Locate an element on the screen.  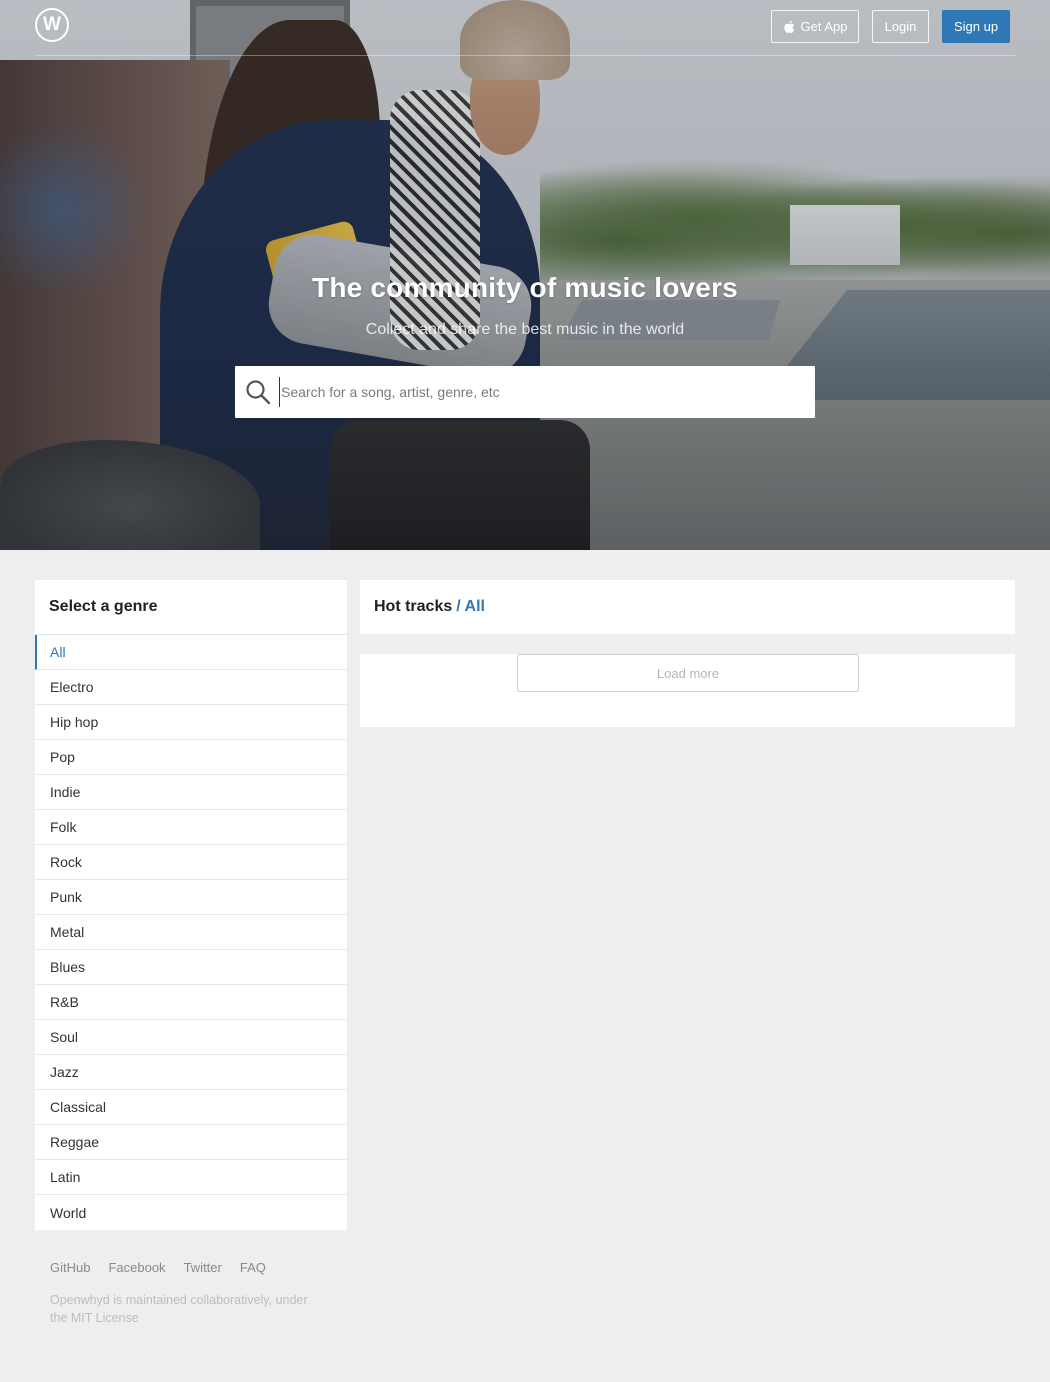
search-bar is located at coordinates (525, 392).